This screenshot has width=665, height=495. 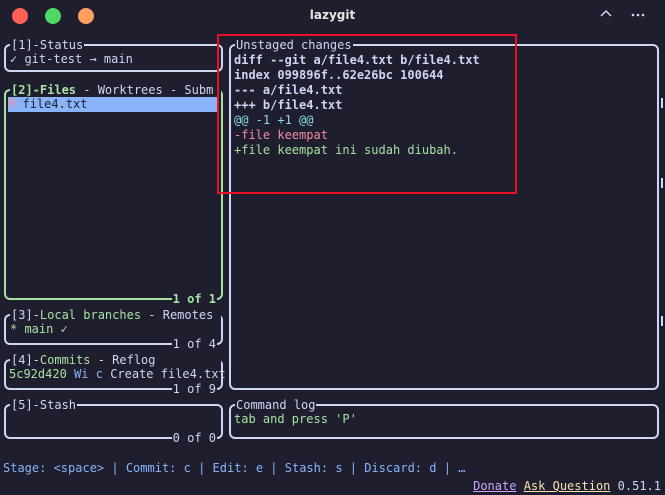 I want to click on commit-mark: c, so click(x=99, y=374).